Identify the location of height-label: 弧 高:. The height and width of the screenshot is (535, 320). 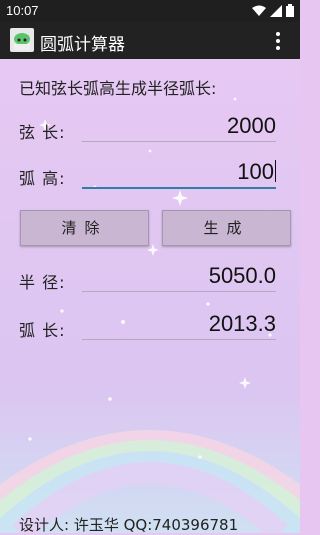
(42, 178).